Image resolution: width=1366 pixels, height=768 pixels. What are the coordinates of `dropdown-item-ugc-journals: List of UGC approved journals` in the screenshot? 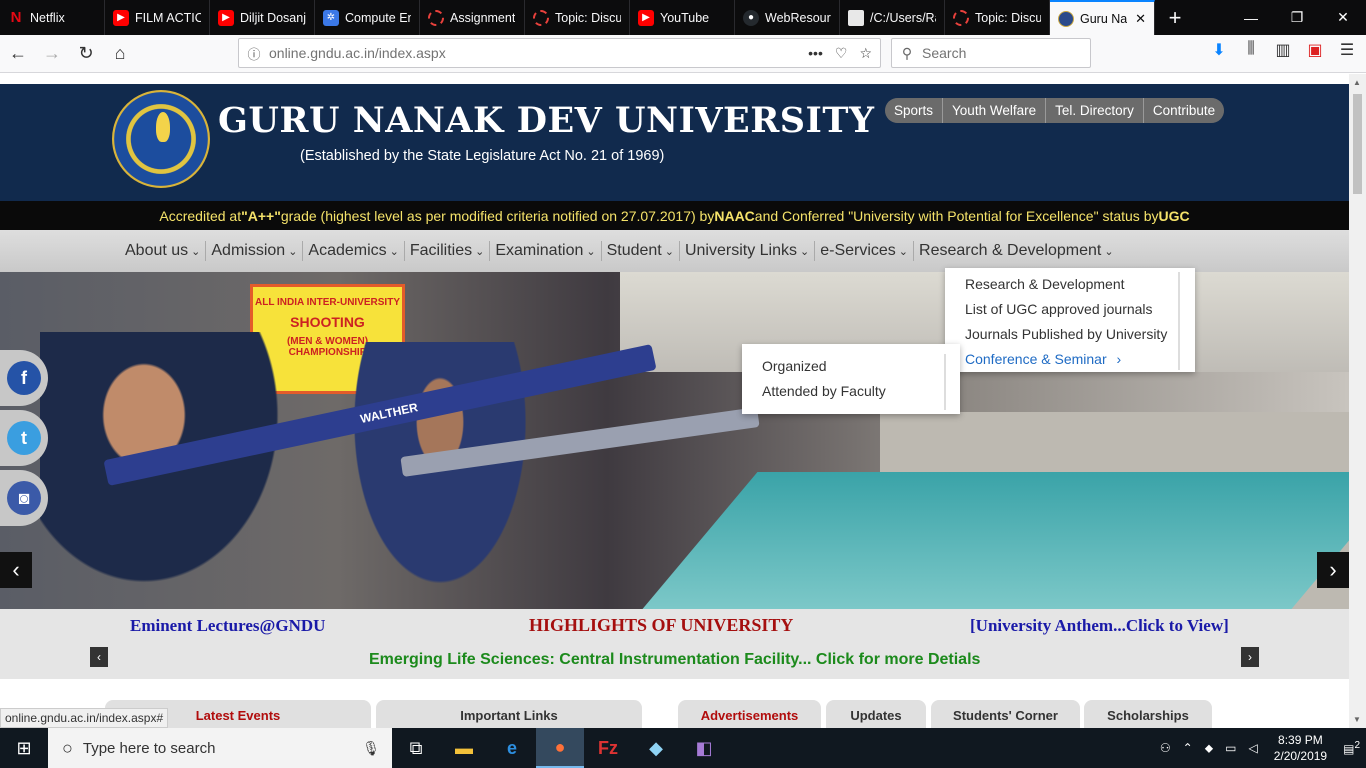 It's located at (1071, 309).